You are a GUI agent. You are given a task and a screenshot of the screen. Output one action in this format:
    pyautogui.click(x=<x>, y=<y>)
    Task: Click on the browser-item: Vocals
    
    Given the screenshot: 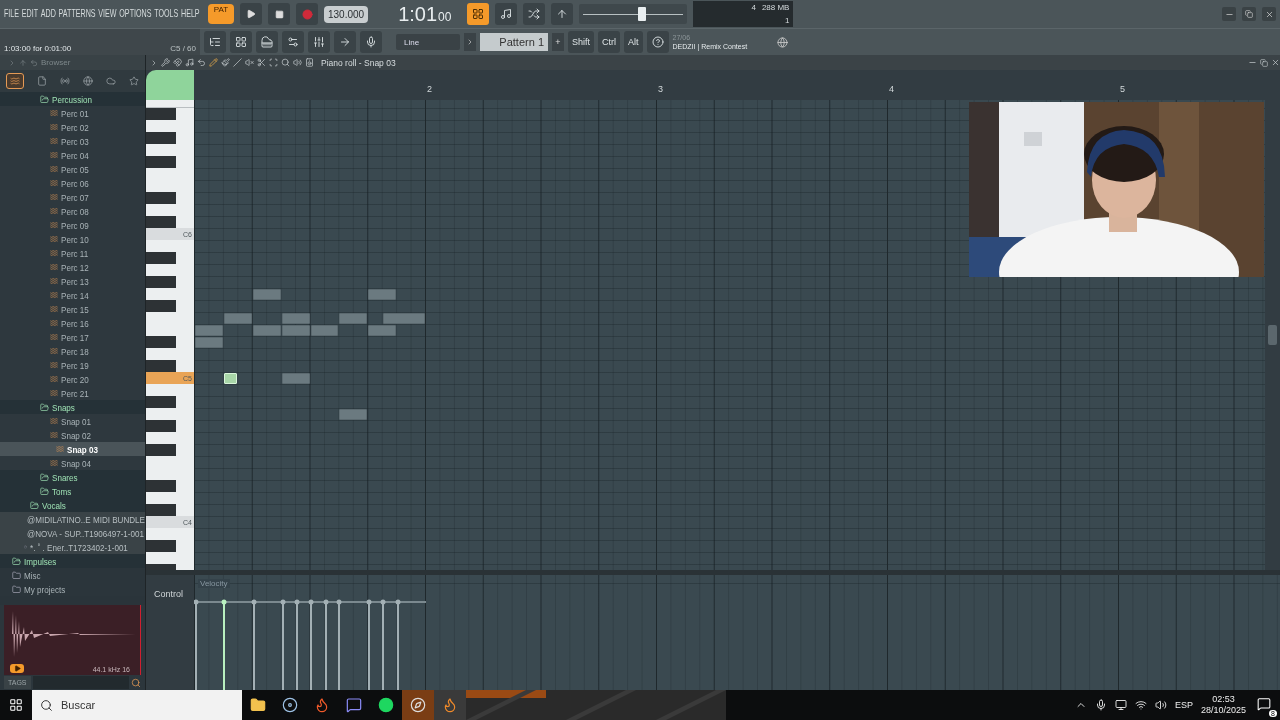 What is the action you would take?
    pyautogui.click(x=72, y=505)
    